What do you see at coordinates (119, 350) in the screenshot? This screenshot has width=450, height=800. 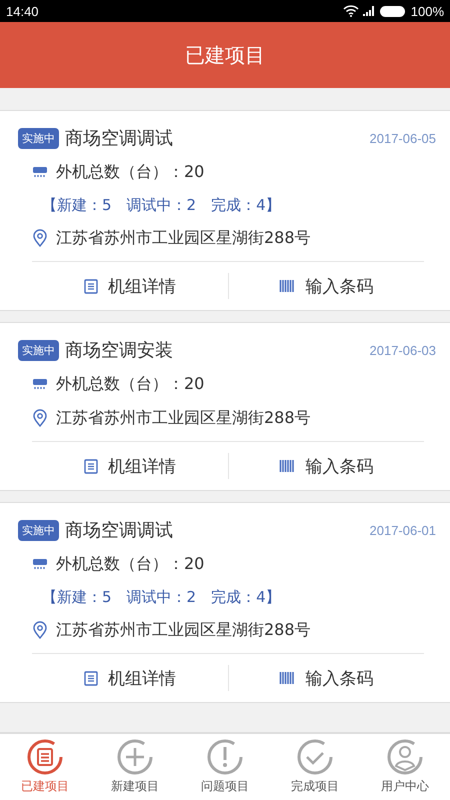 I see `project-name: 商场空调安装` at bounding box center [119, 350].